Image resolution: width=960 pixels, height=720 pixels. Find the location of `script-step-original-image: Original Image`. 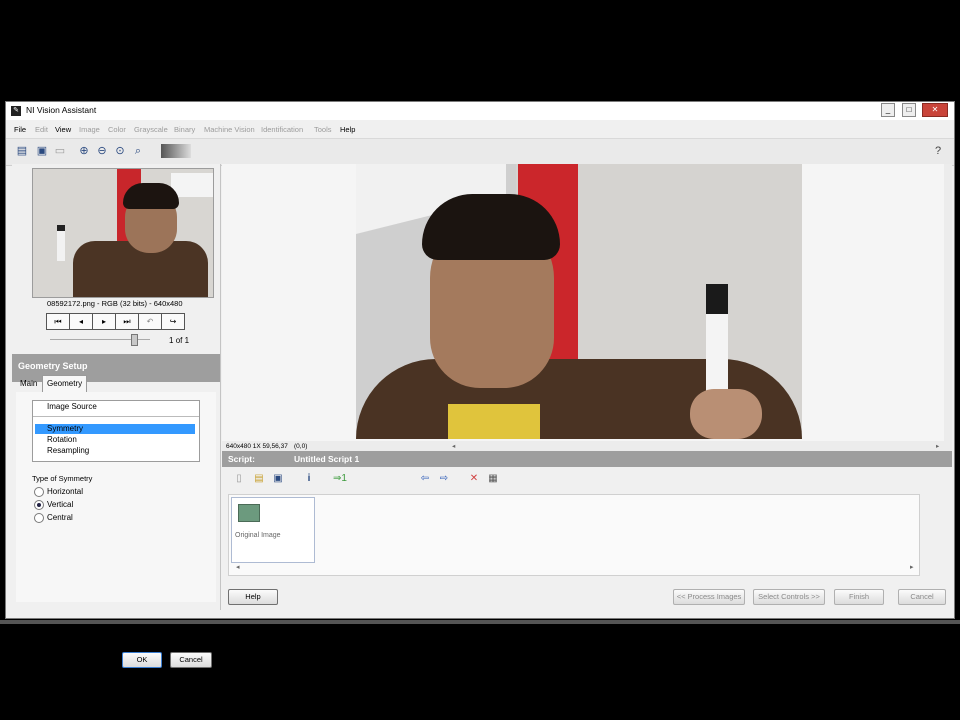

script-step-original-image: Original Image is located at coordinates (273, 530).